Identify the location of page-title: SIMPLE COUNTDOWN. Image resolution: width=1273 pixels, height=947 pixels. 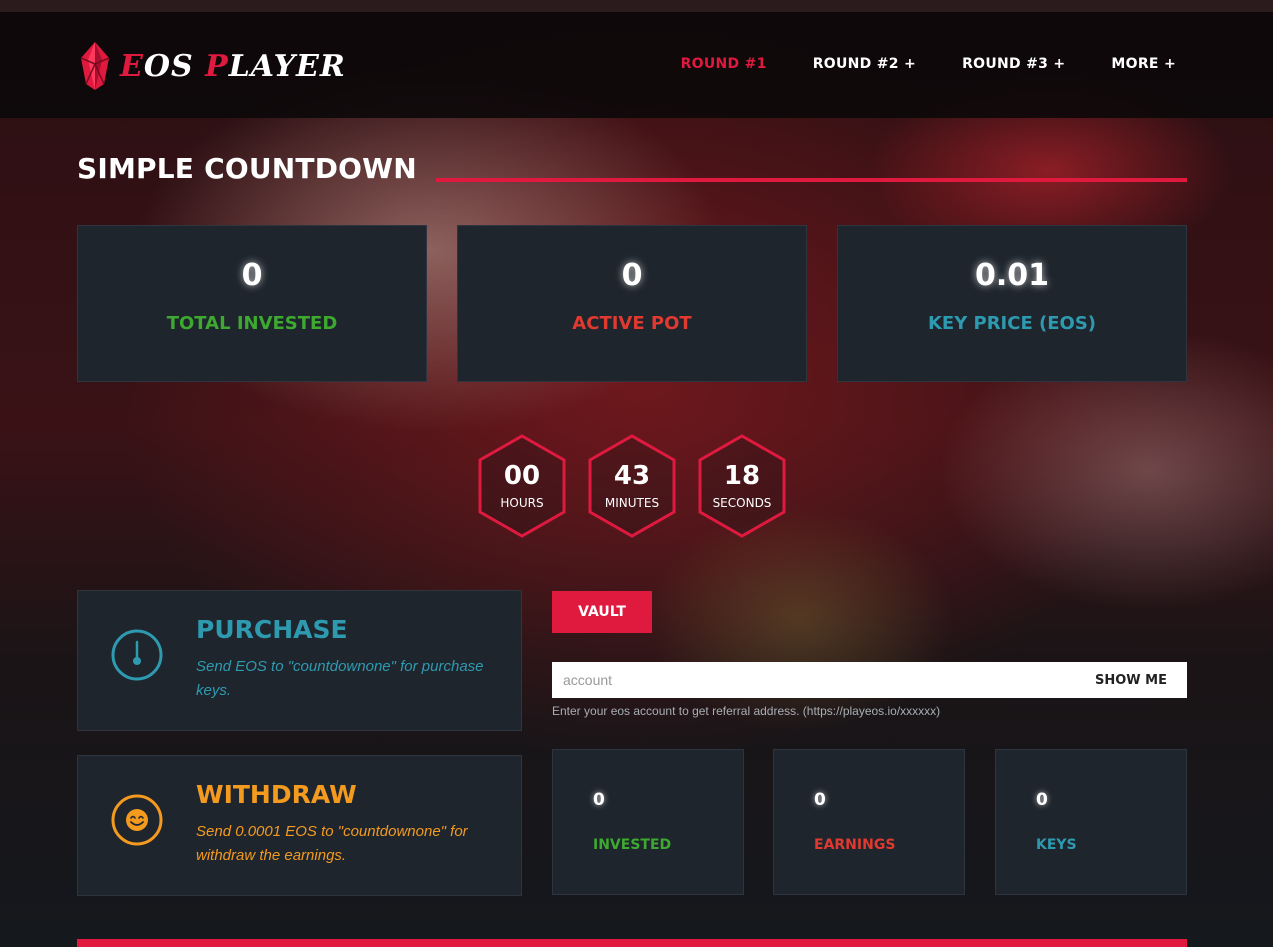
(247, 168).